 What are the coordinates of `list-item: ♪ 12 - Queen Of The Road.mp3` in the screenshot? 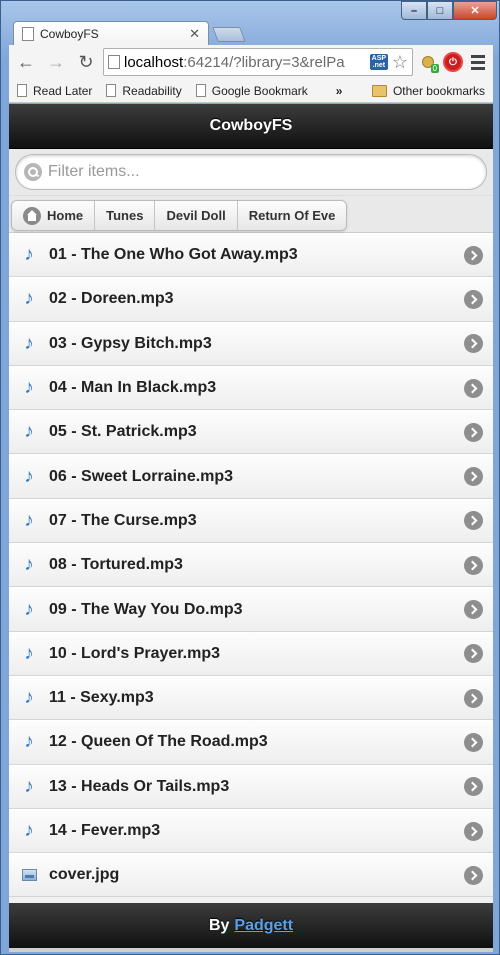 It's located at (251, 742).